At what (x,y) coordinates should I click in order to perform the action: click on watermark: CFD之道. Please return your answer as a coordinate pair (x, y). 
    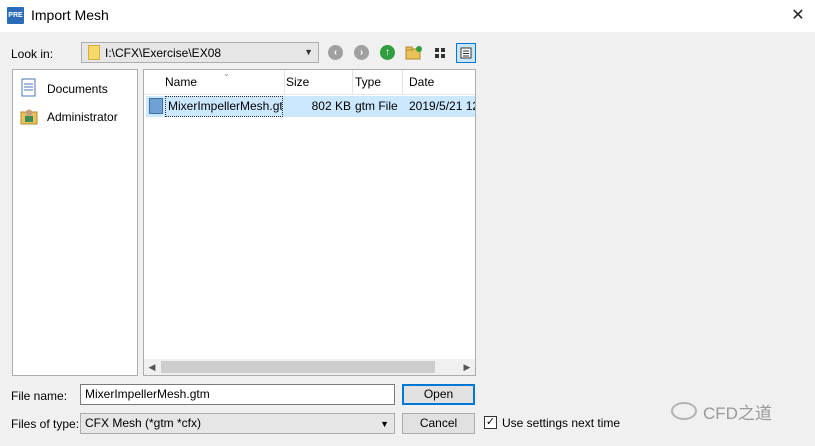
    Looking at the image, I should click on (721, 411).